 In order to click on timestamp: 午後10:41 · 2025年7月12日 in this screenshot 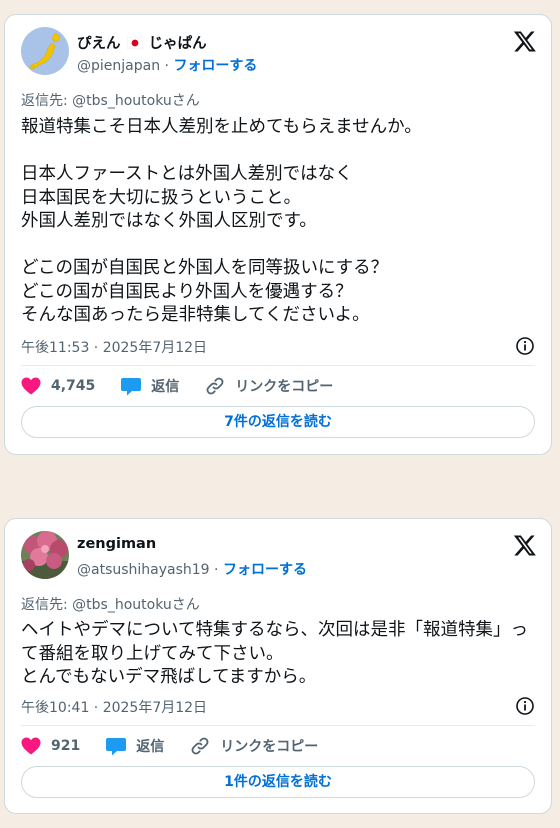, I will do `click(114, 707)`.